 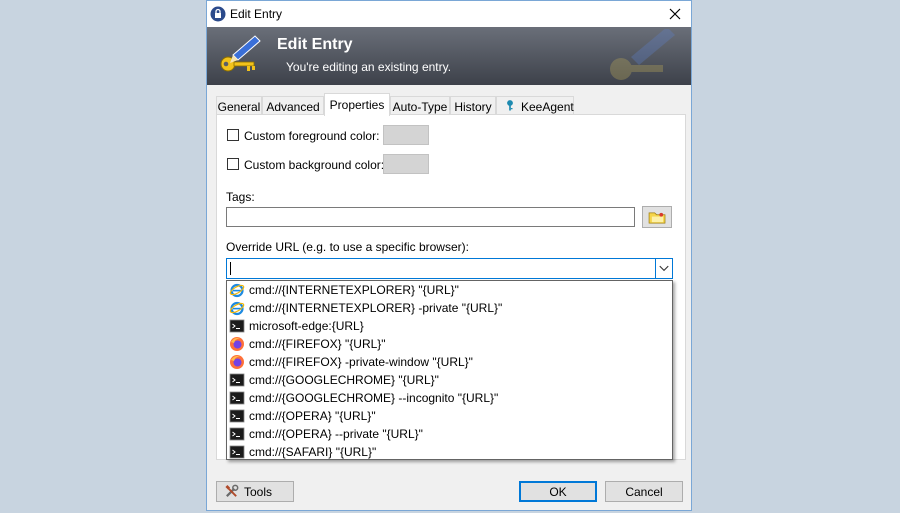 I want to click on custom-background-checkbox, so click(x=233, y=164).